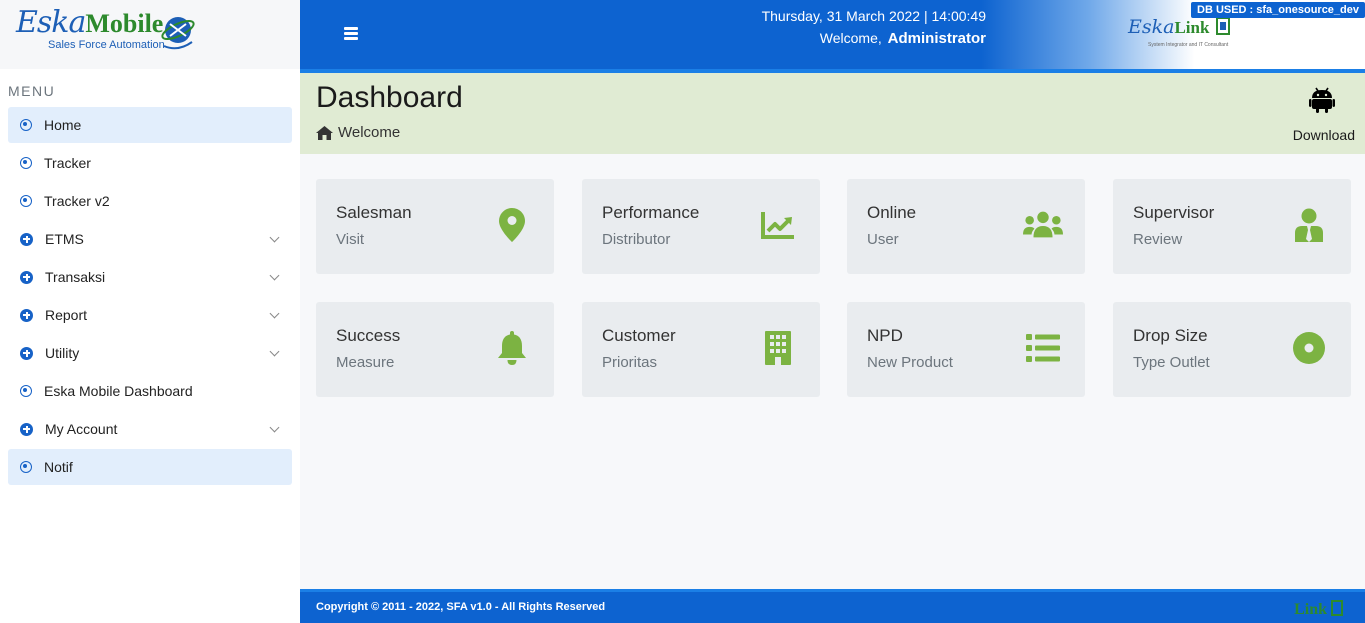 This screenshot has height=623, width=1365. I want to click on satellite-logo-icon, so click(178, 33).